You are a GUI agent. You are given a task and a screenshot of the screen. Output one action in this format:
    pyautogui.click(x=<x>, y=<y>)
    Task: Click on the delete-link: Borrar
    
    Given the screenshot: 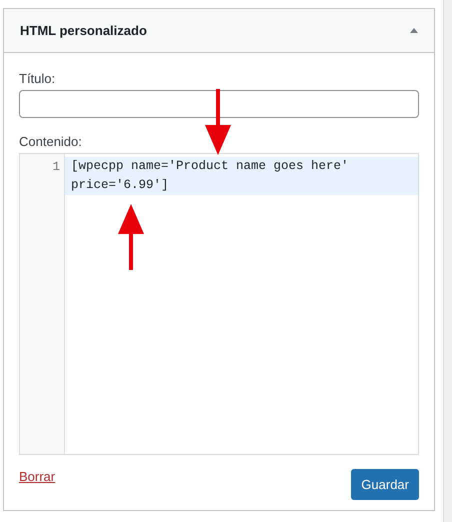 What is the action you would take?
    pyautogui.click(x=37, y=476)
    